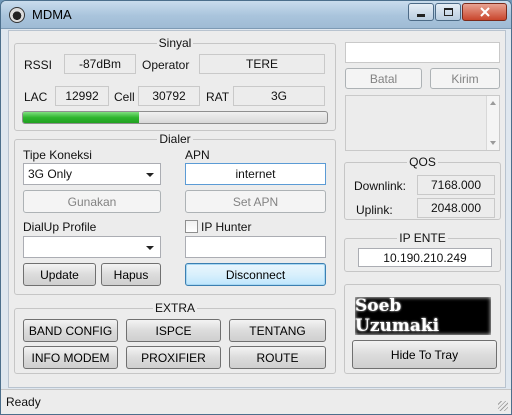 The image size is (512, 415). Describe the element at coordinates (425, 257) in the screenshot. I see `ip-address-field: 10.190.210.249` at that location.